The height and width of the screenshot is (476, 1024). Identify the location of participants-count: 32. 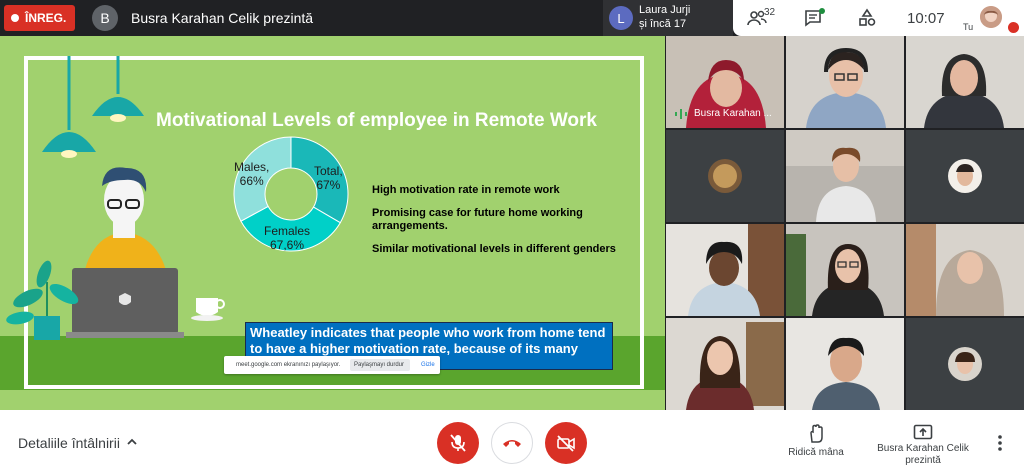
(770, 12).